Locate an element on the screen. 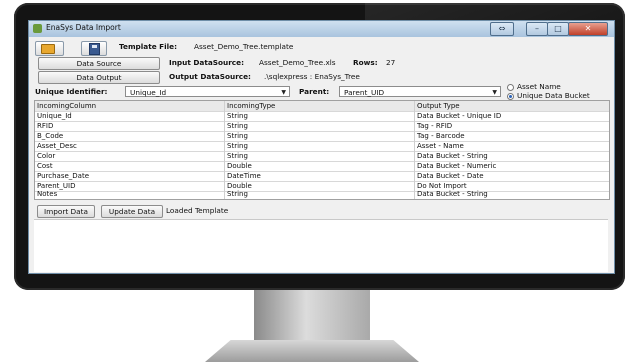 Image resolution: width=627 pixels, height=362 pixels. close-button: ✕ is located at coordinates (588, 29).